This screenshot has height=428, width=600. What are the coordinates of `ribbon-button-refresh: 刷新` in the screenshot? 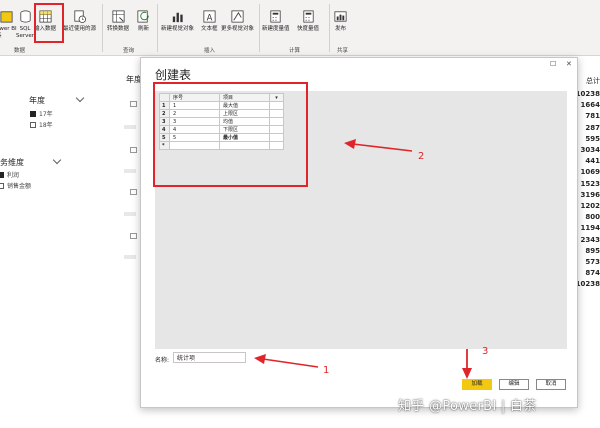 It's located at (143, 18).